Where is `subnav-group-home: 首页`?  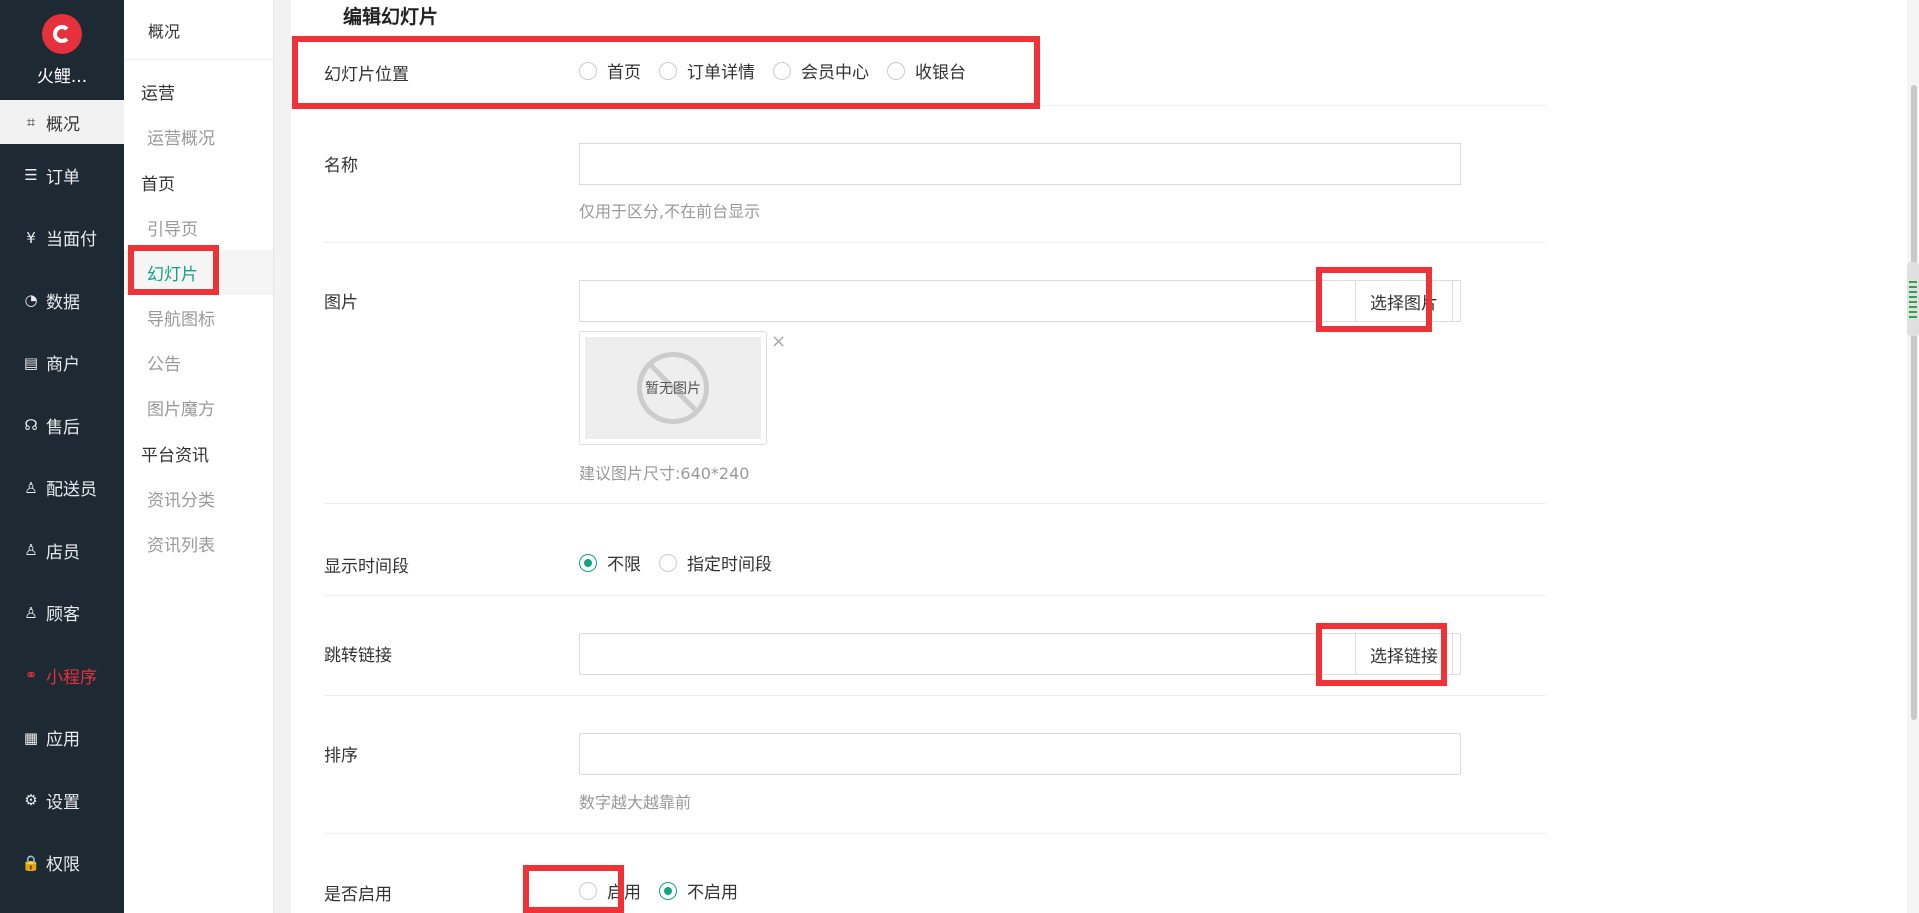 subnav-group-home: 首页 is located at coordinates (158, 184).